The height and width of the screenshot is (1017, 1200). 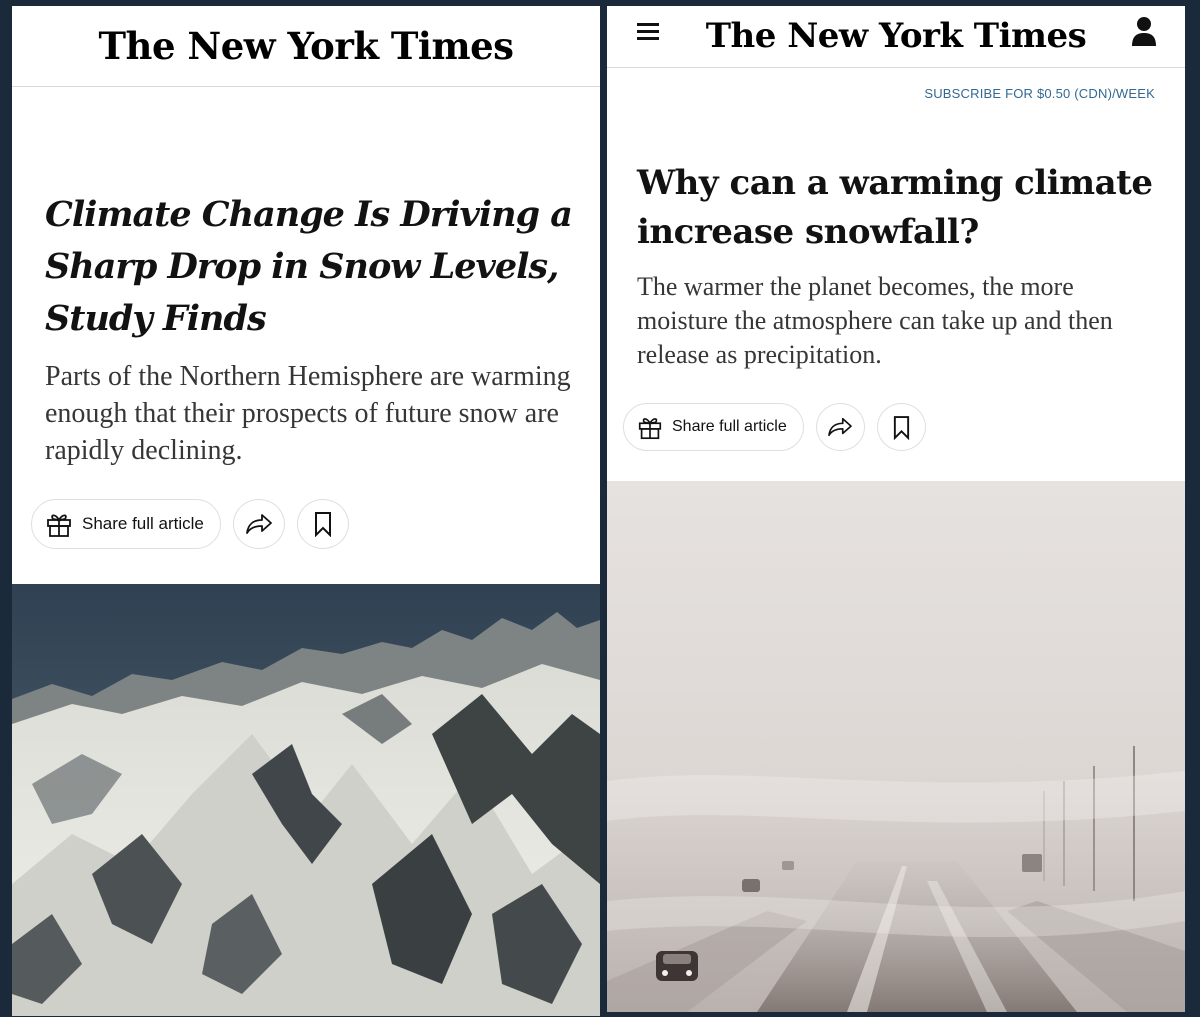 I want to click on subscribe-link: SUBSCRIBE FOR $0.50 (CDN)/WEEK, so click(x=1039, y=93).